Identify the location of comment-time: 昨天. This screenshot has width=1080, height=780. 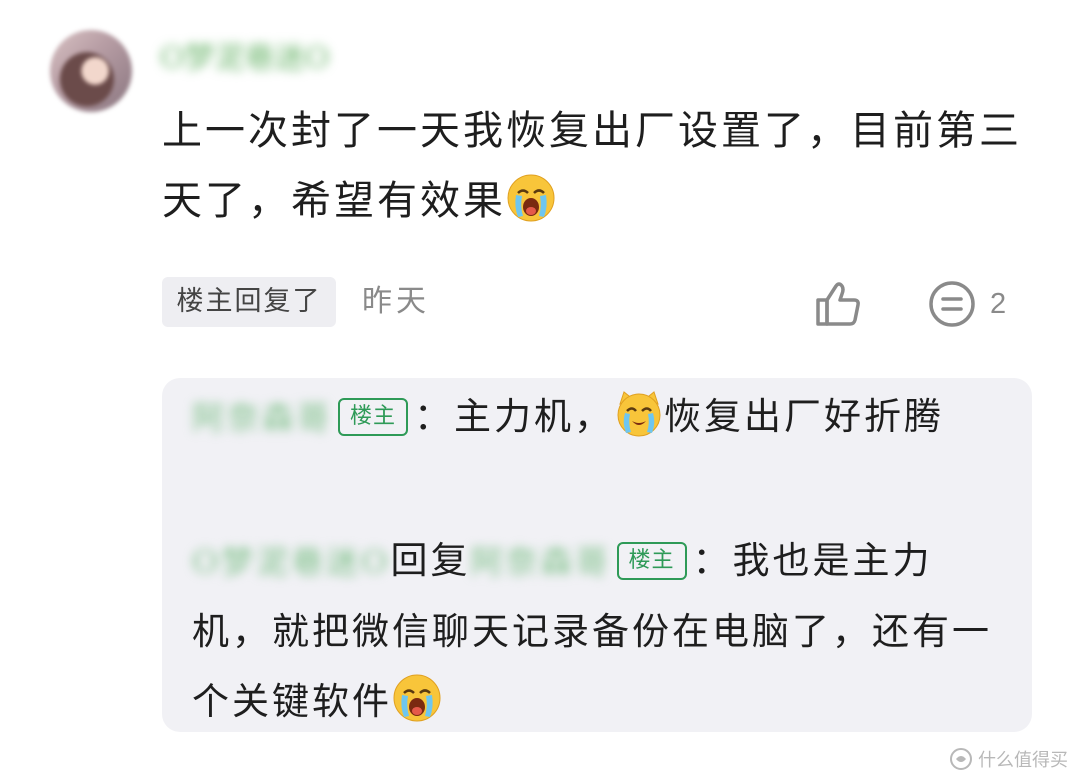
(396, 301).